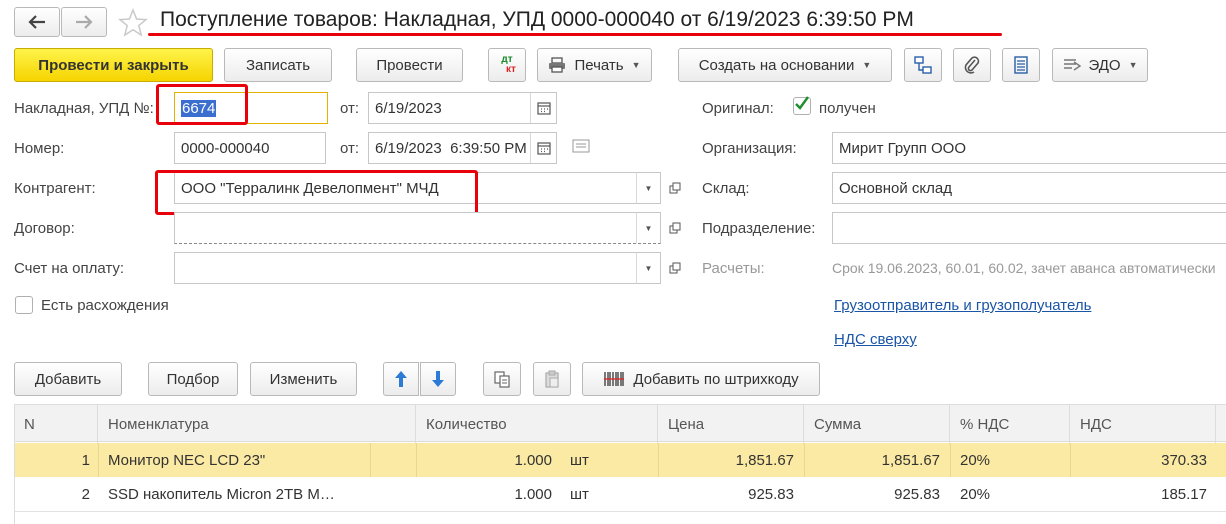 The width and height of the screenshot is (1226, 524). What do you see at coordinates (417, 268) in the screenshot?
I see `payment-invoice-input: ▼` at bounding box center [417, 268].